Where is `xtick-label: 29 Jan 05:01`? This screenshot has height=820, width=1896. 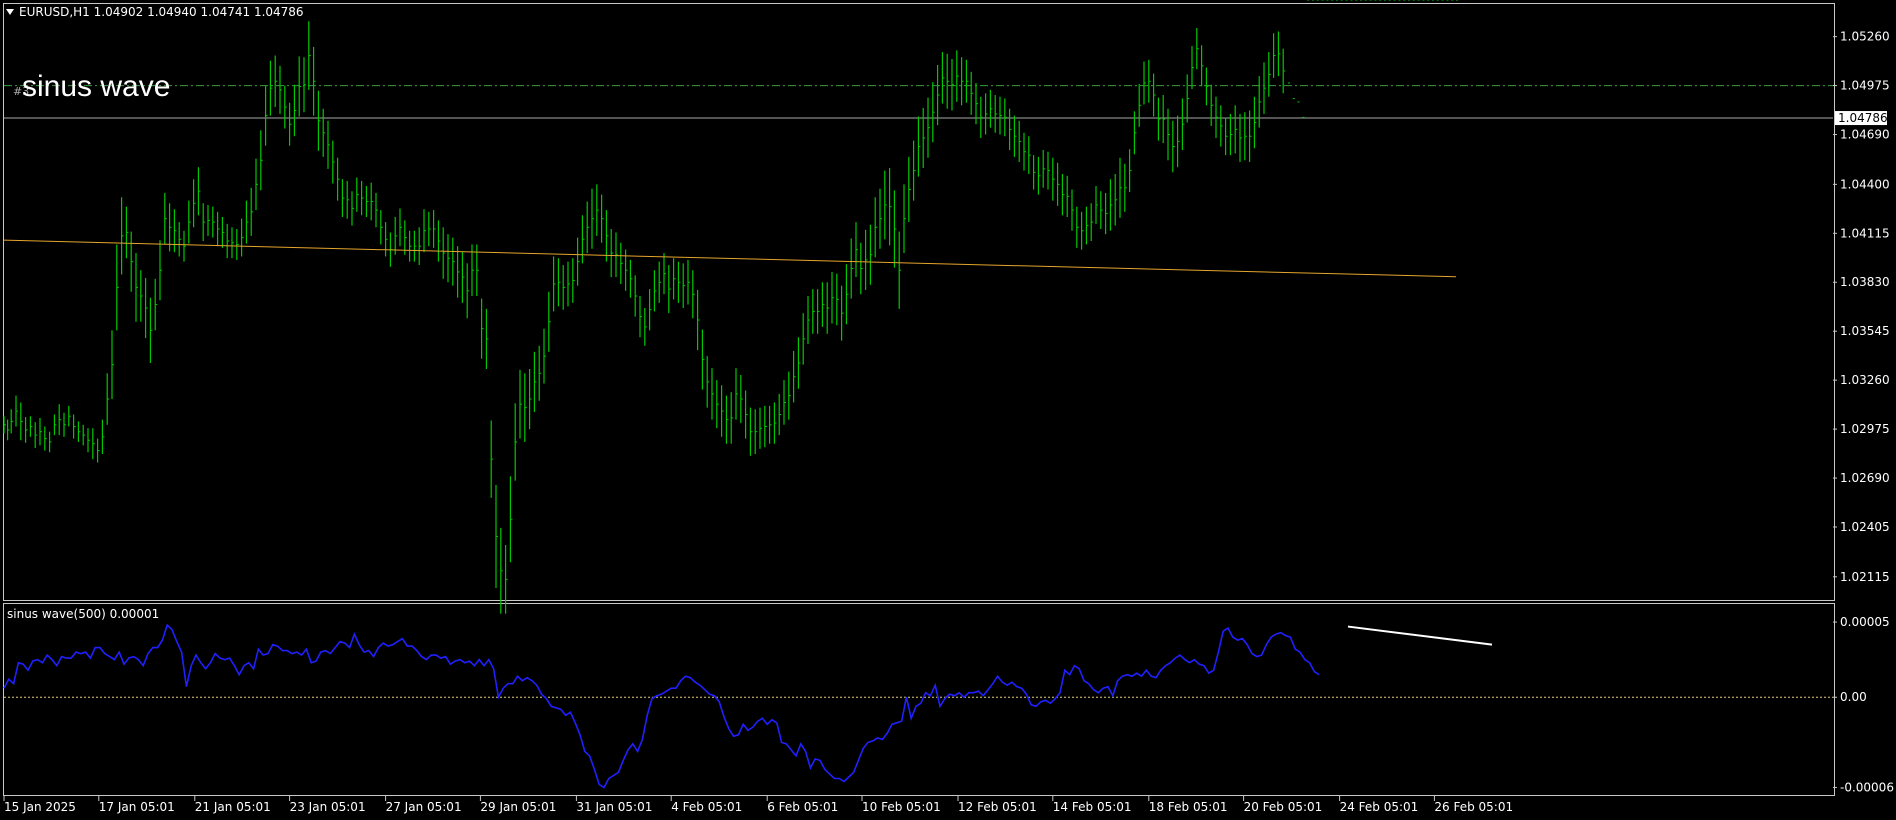 xtick-label: 29 Jan 05:01 is located at coordinates (518, 807).